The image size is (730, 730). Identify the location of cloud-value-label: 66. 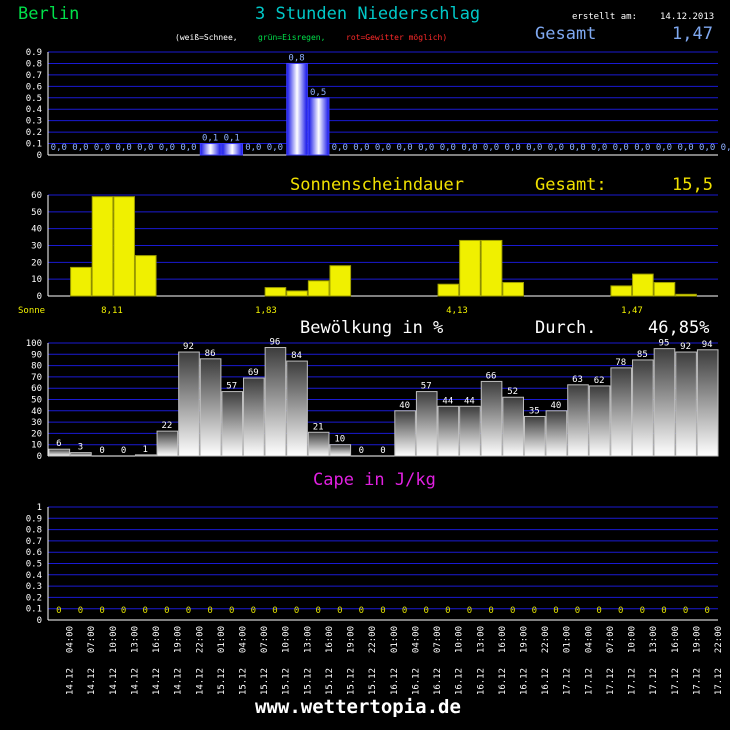
(491, 376).